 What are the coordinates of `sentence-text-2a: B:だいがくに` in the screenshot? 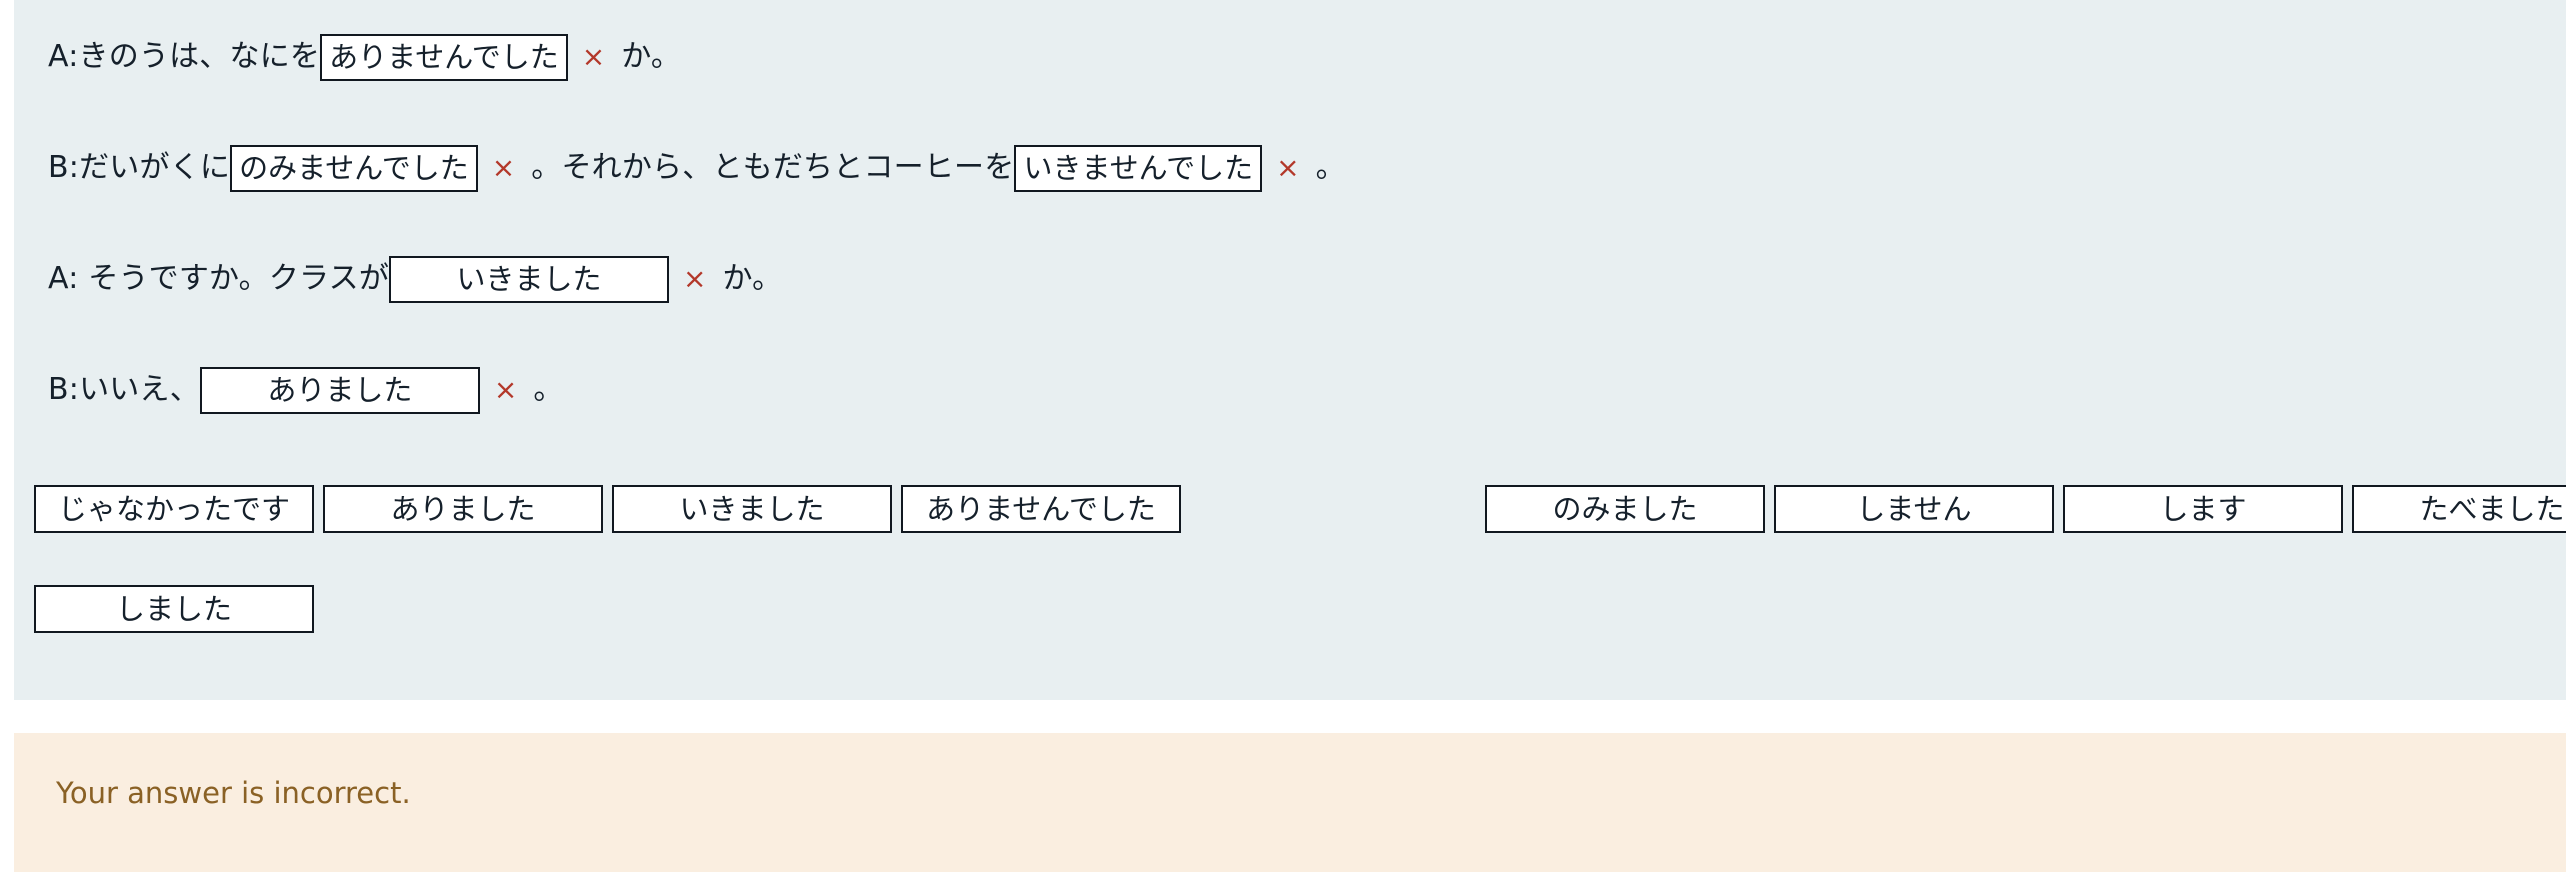 It's located at (139, 167).